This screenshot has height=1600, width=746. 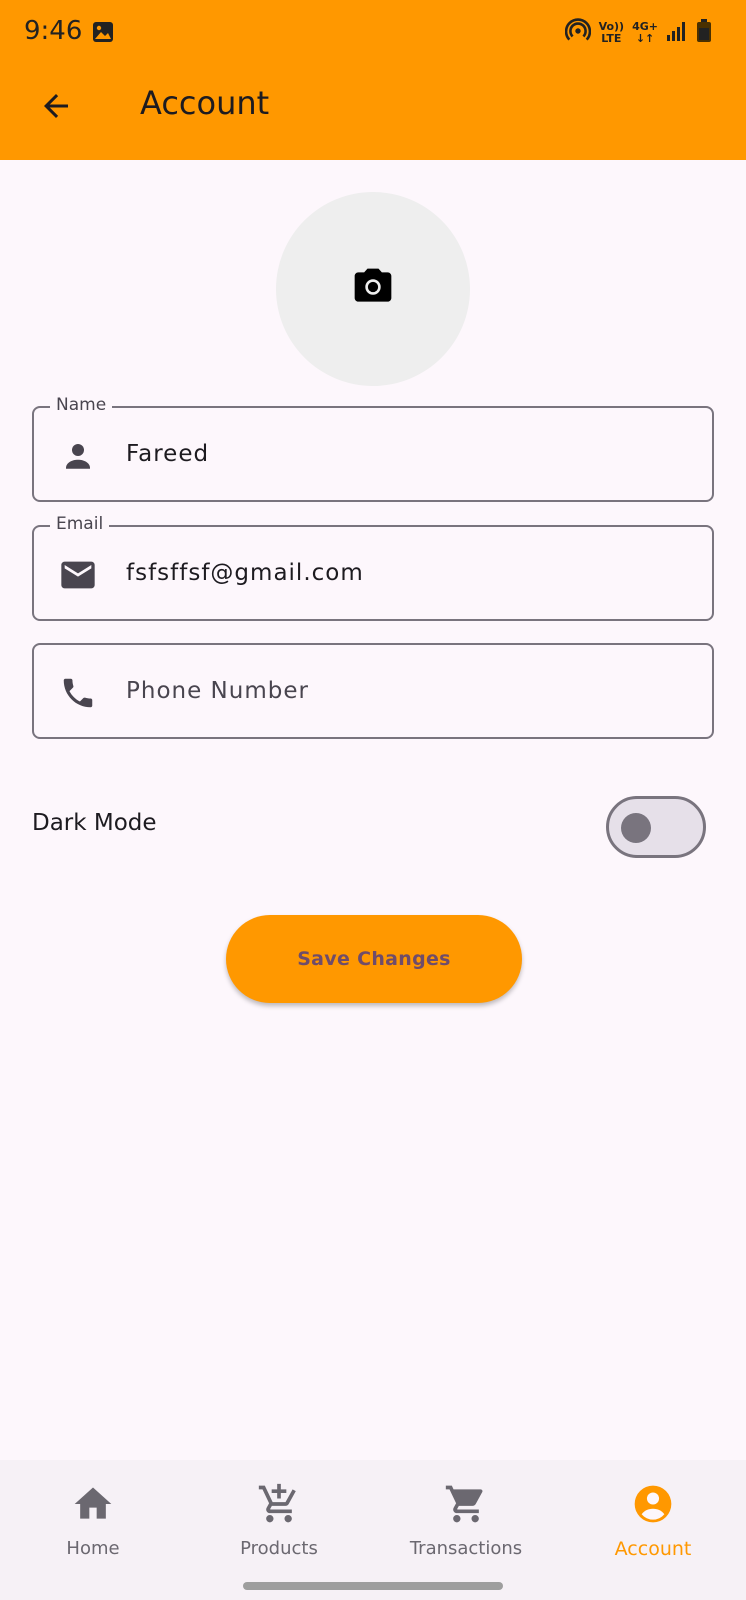 What do you see at coordinates (53, 31) in the screenshot?
I see `status-time: 9:46` at bounding box center [53, 31].